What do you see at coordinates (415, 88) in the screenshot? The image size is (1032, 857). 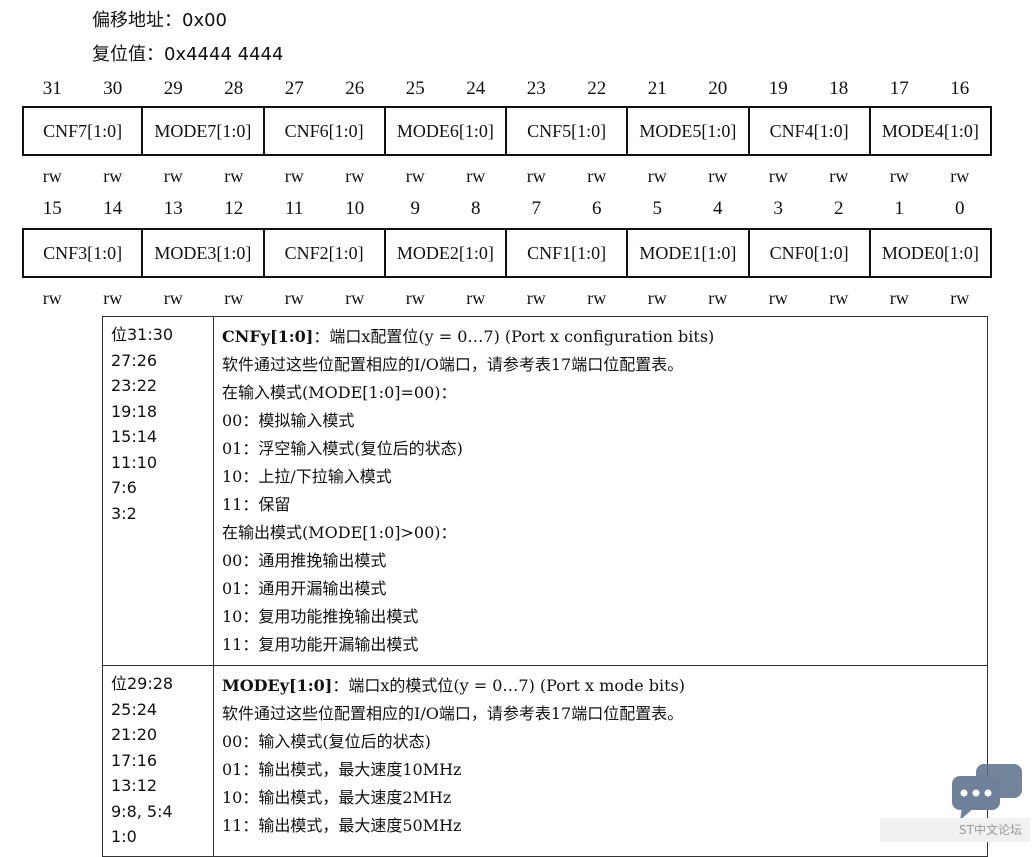 I see `bit-number: 25` at bounding box center [415, 88].